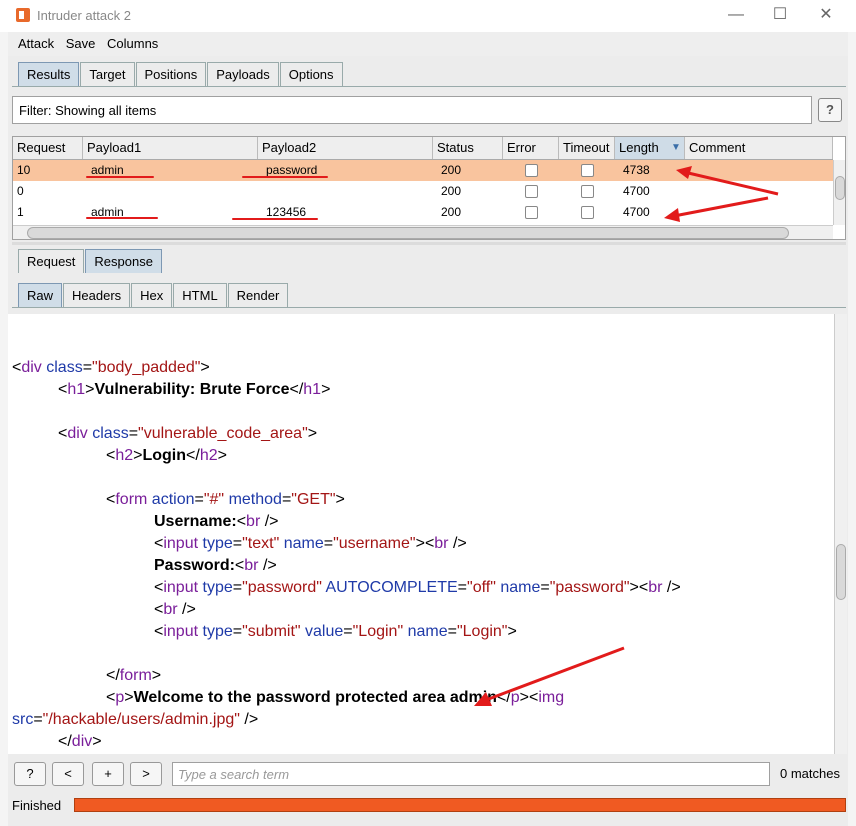  I want to click on cell-payload2, so click(264, 191).